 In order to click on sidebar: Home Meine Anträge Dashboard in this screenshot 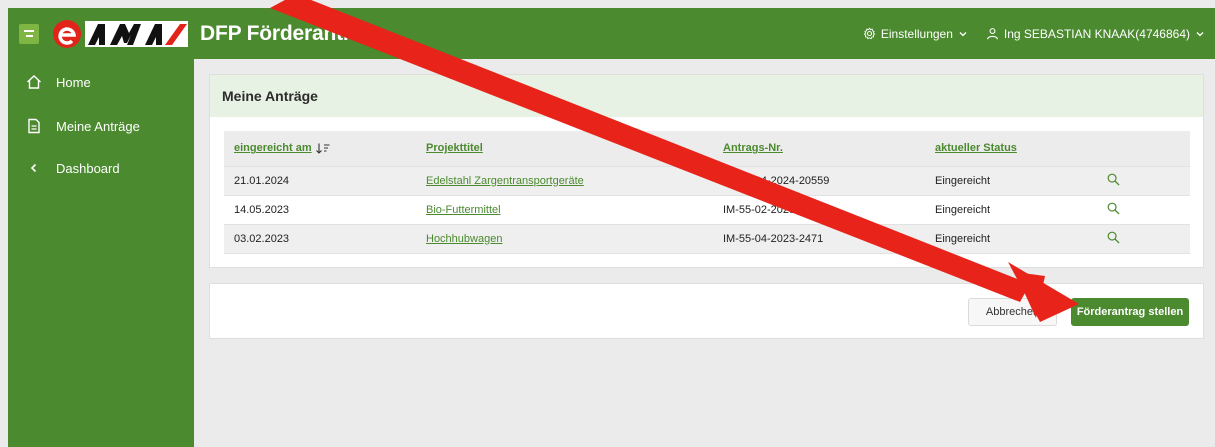, I will do `click(101, 253)`.